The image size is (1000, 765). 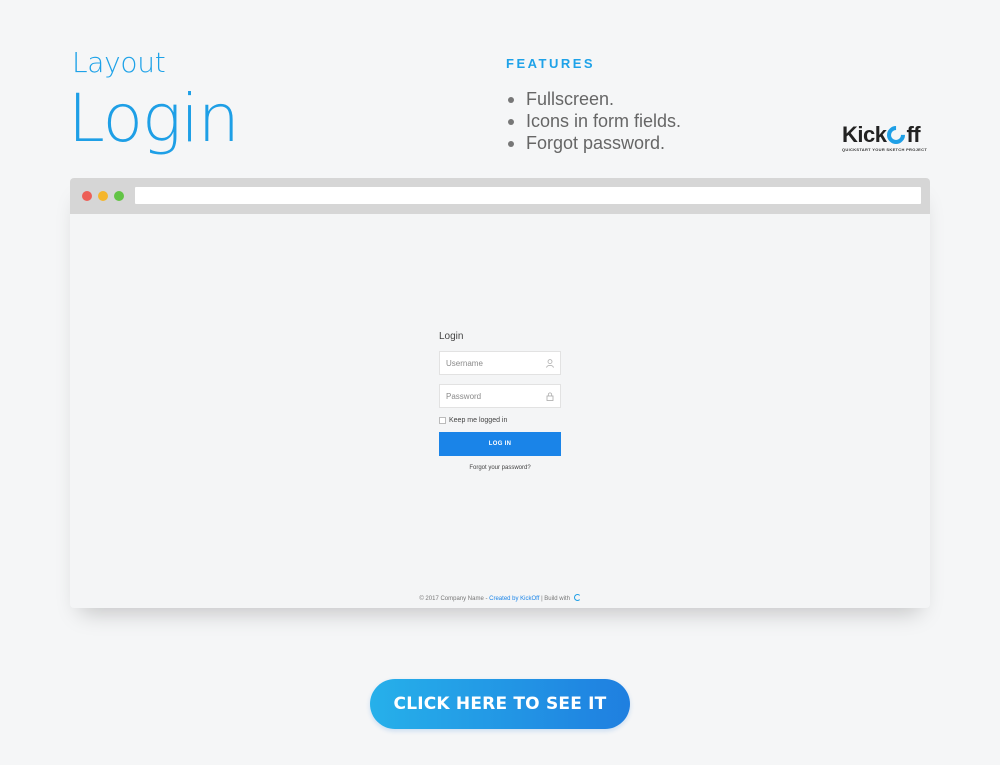 I want to click on brand-tagline: QUICKSTART YOUR SKETCH PROJECT, so click(x=885, y=149).